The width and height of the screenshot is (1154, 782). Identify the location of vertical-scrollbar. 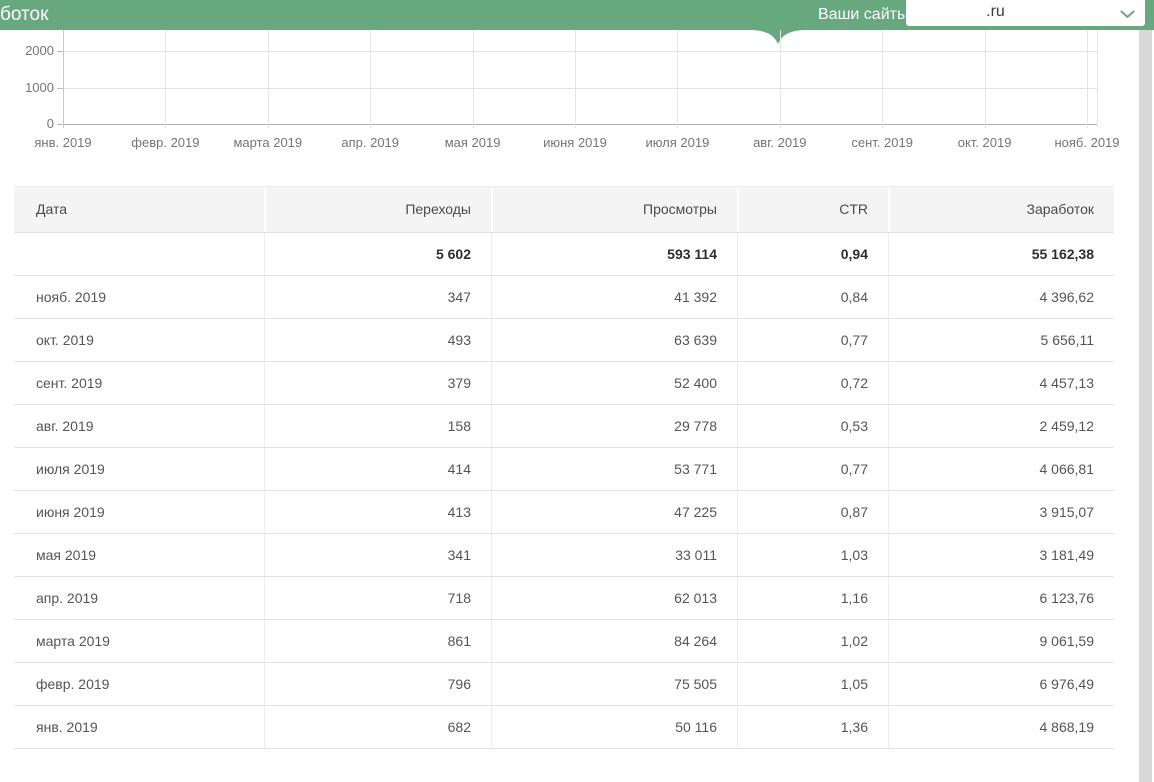
(1145, 406).